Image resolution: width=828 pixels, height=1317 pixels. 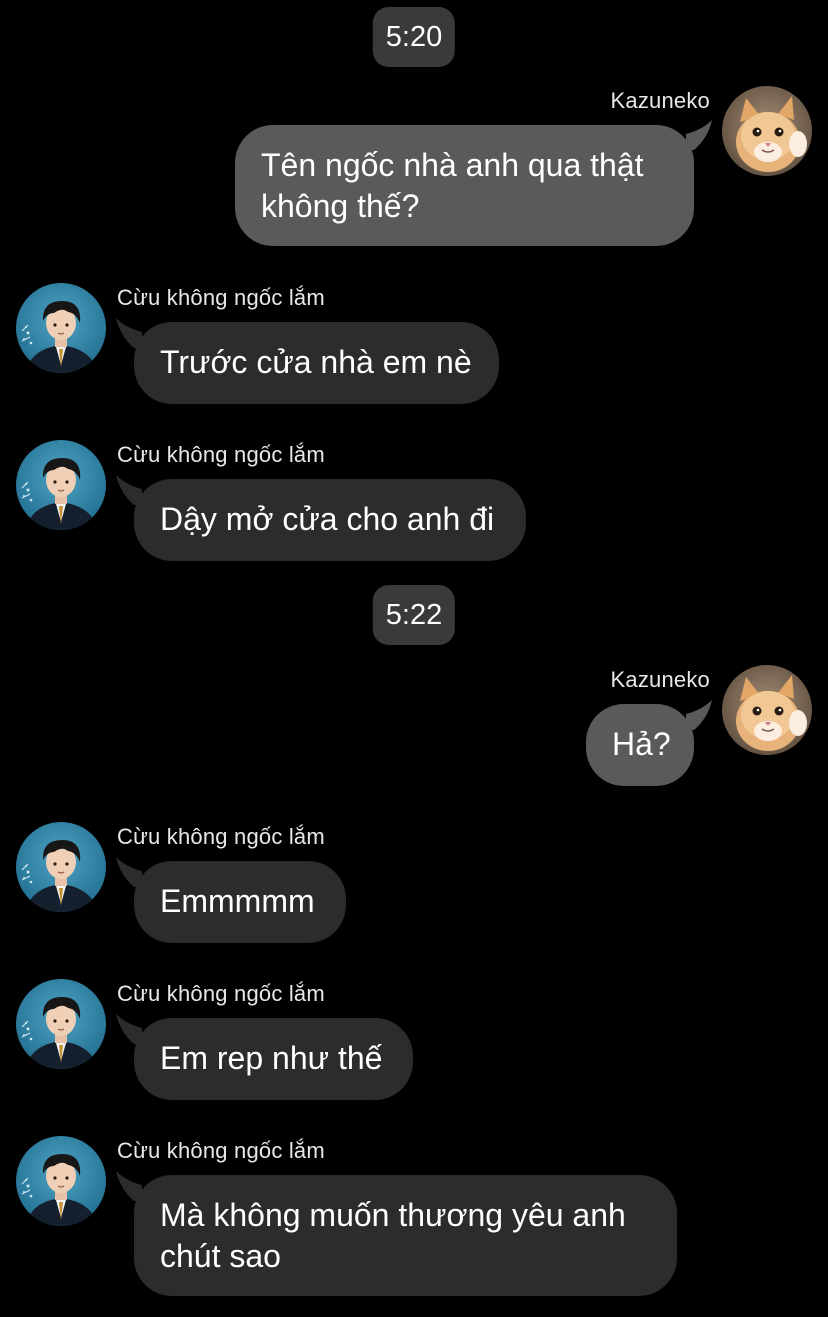 I want to click on message-bubble: Mà không muốn thương yêu anh chút sao, so click(x=405, y=1235).